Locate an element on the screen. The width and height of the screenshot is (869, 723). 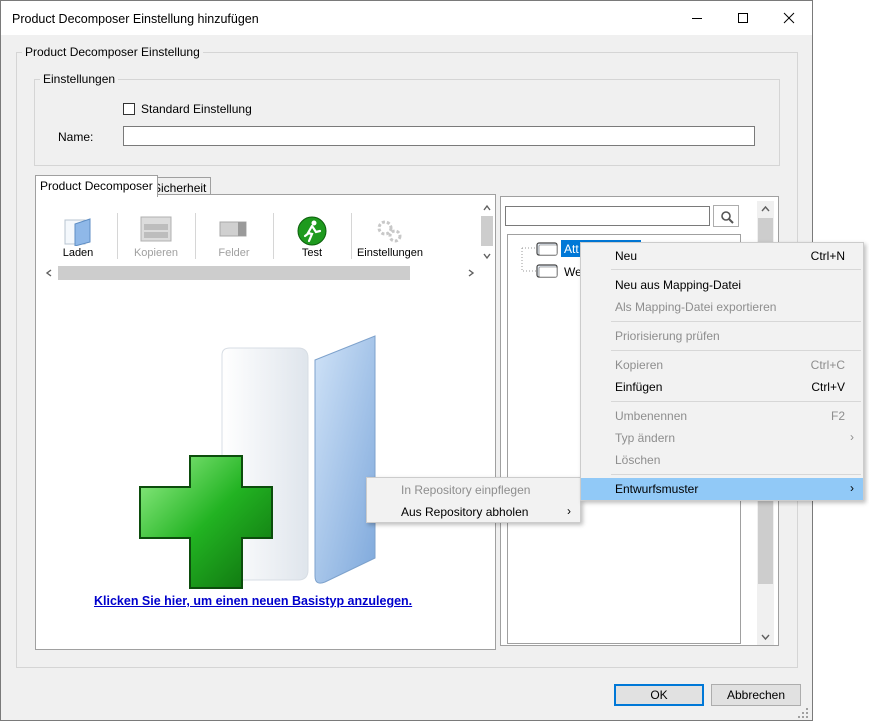
scroll-right-icon is located at coordinates (471, 273).